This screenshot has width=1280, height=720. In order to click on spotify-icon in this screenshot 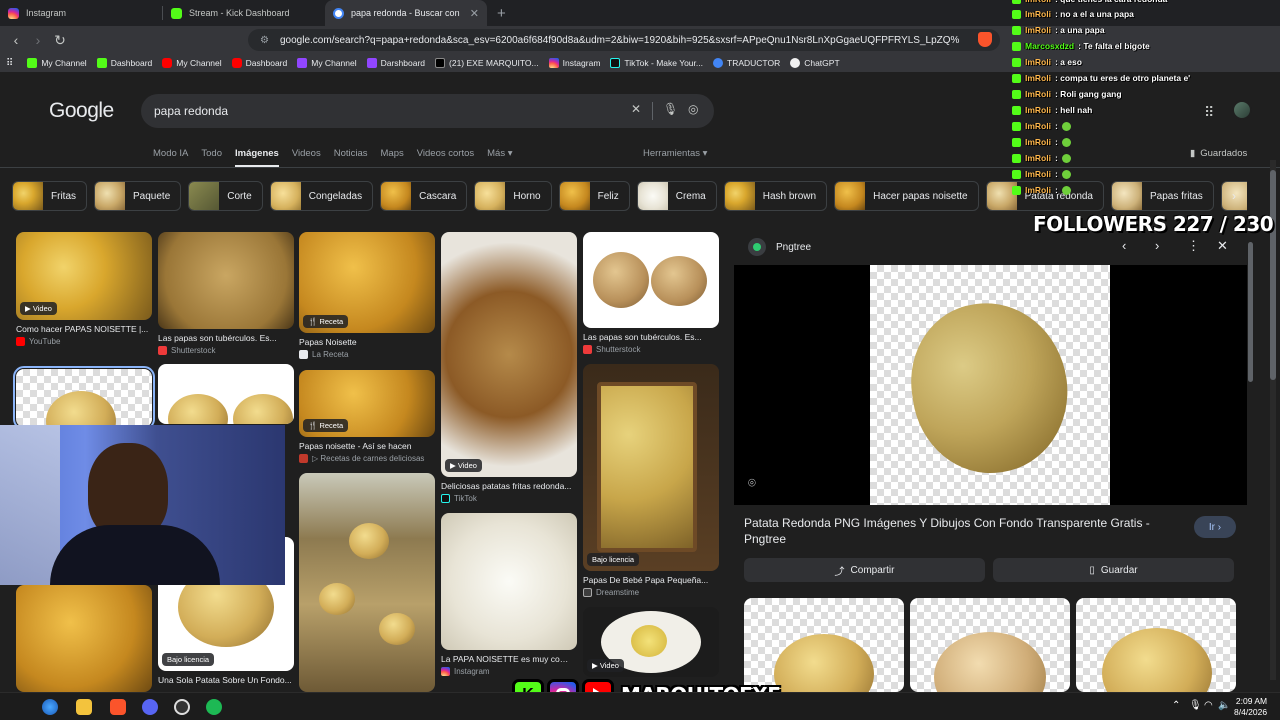, I will do `click(214, 707)`.